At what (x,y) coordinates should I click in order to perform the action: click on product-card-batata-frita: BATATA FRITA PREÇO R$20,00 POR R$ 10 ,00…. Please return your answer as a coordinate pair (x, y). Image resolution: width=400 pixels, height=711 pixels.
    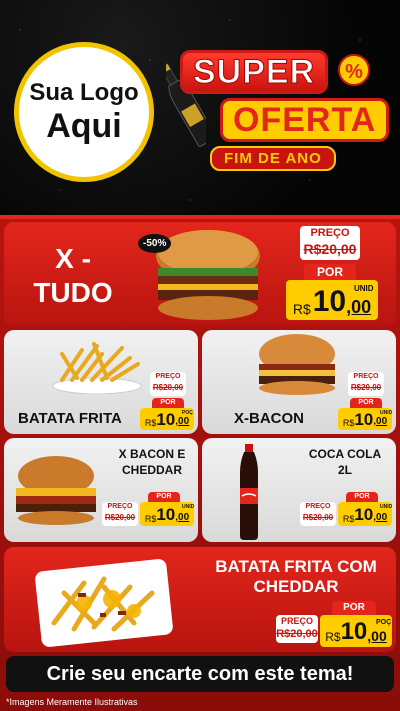
    Looking at the image, I should click on (101, 382).